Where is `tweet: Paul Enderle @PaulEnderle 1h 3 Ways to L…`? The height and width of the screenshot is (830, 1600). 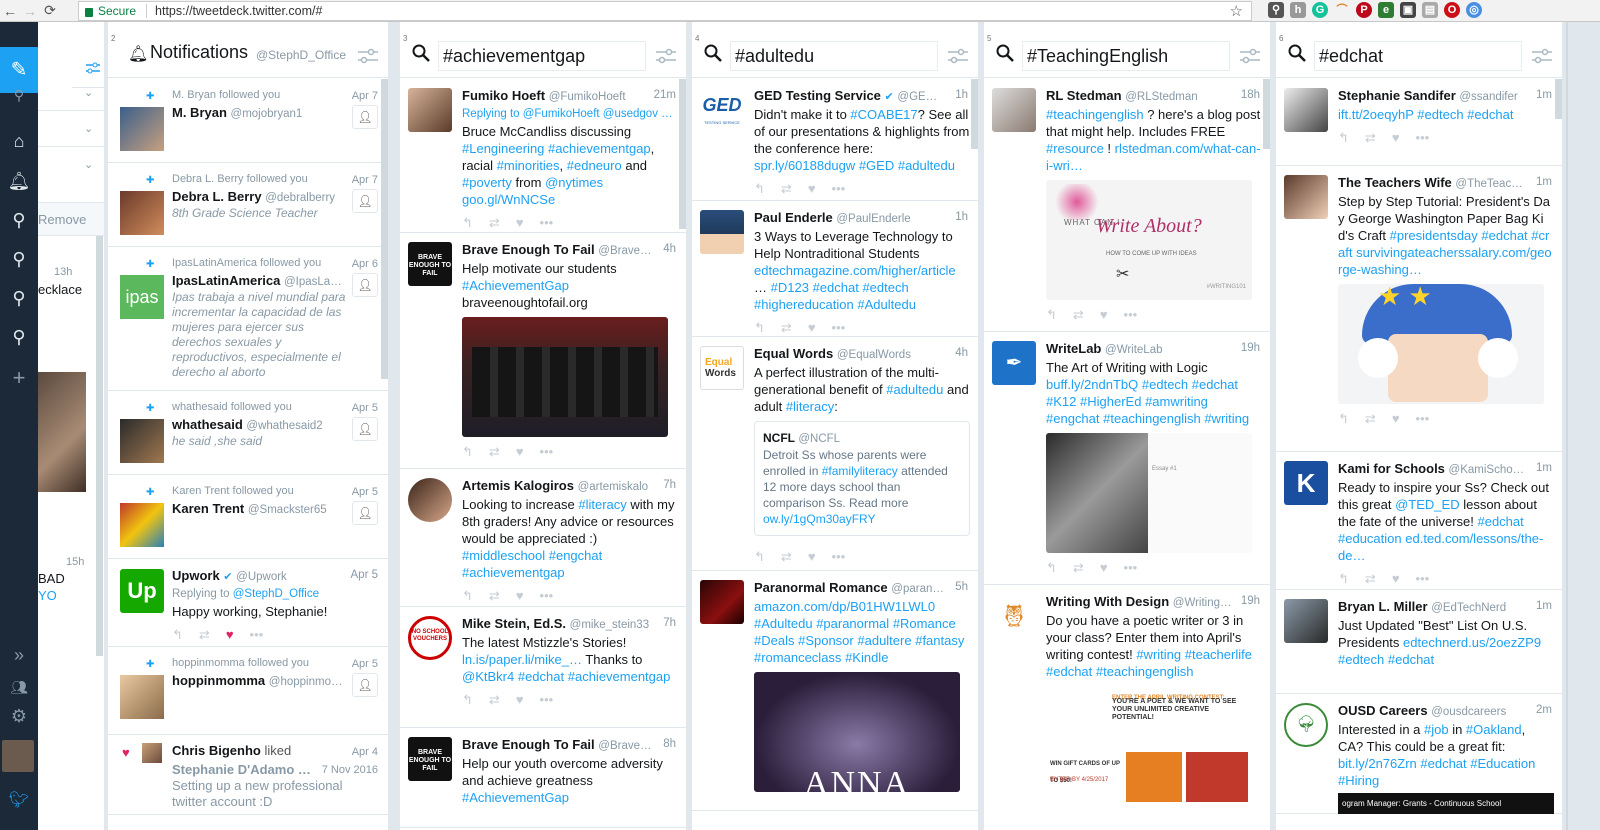
tweet: Paul Enderle @PaulEnderle 1h 3 Ways to L… is located at coordinates (835, 269).